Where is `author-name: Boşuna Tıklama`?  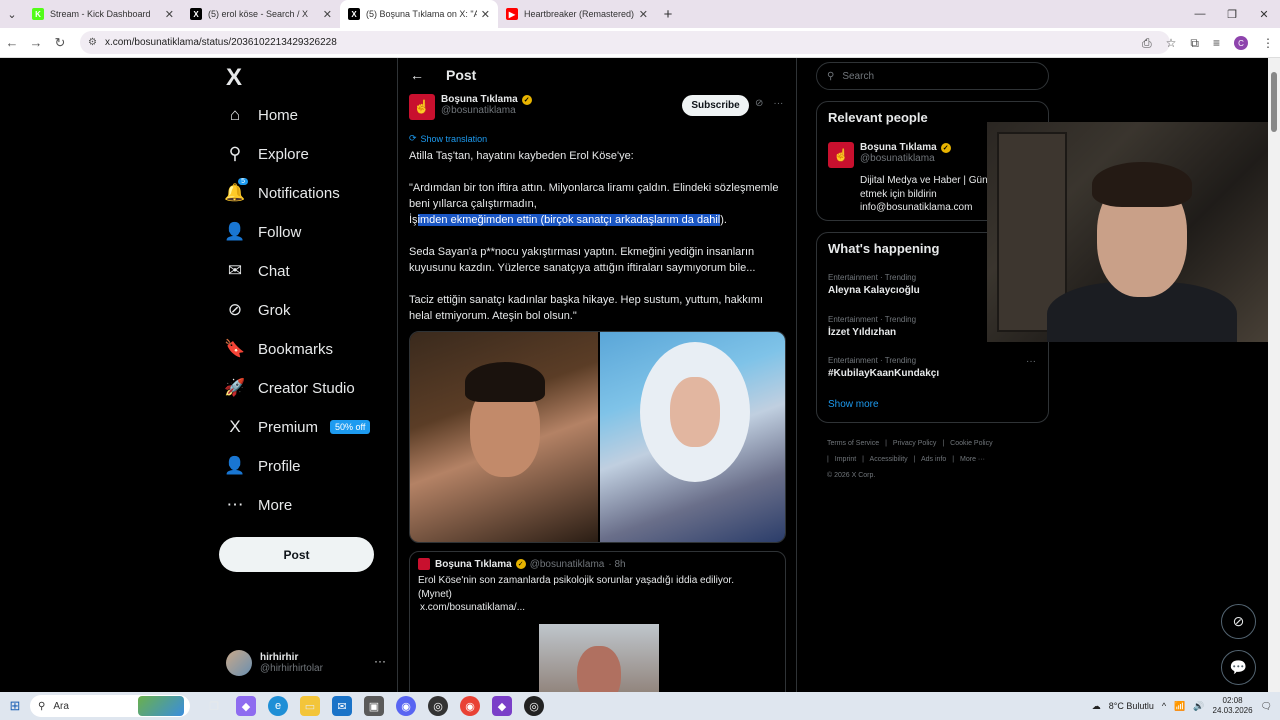 author-name: Boşuna Tıklama is located at coordinates (479, 99).